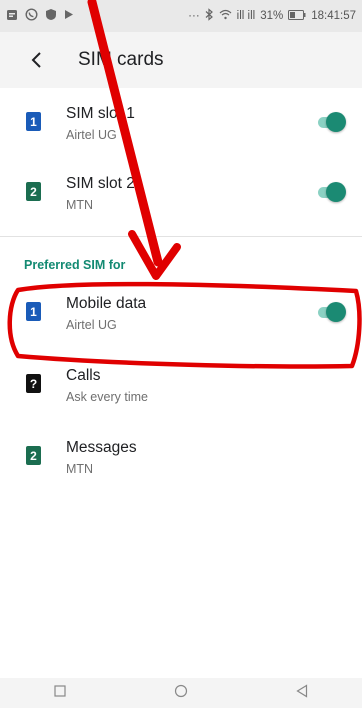 This screenshot has height=708, width=362. What do you see at coordinates (100, 183) in the screenshot?
I see `sim-slot-2-title: SIM slot 2` at bounding box center [100, 183].